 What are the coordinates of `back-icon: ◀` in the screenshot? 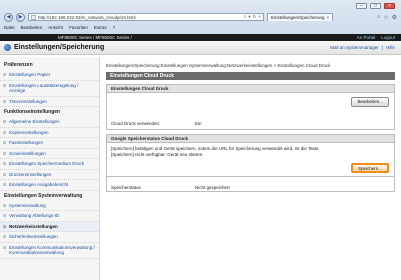 It's located at (8, 17).